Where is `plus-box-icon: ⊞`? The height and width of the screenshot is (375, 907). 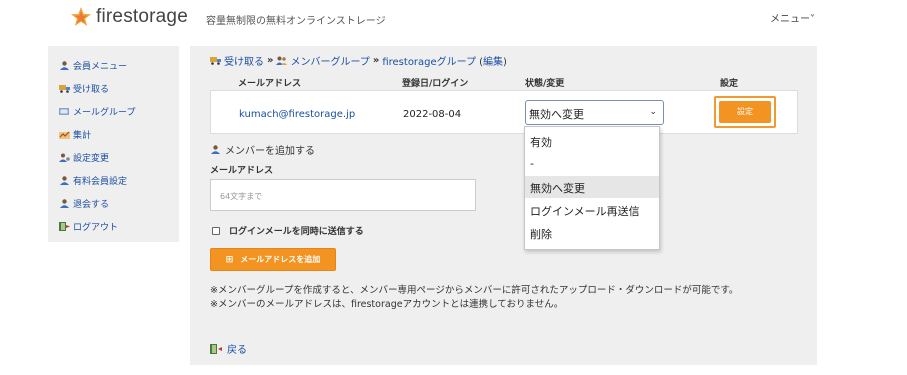
plus-box-icon: ⊞ is located at coordinates (229, 259).